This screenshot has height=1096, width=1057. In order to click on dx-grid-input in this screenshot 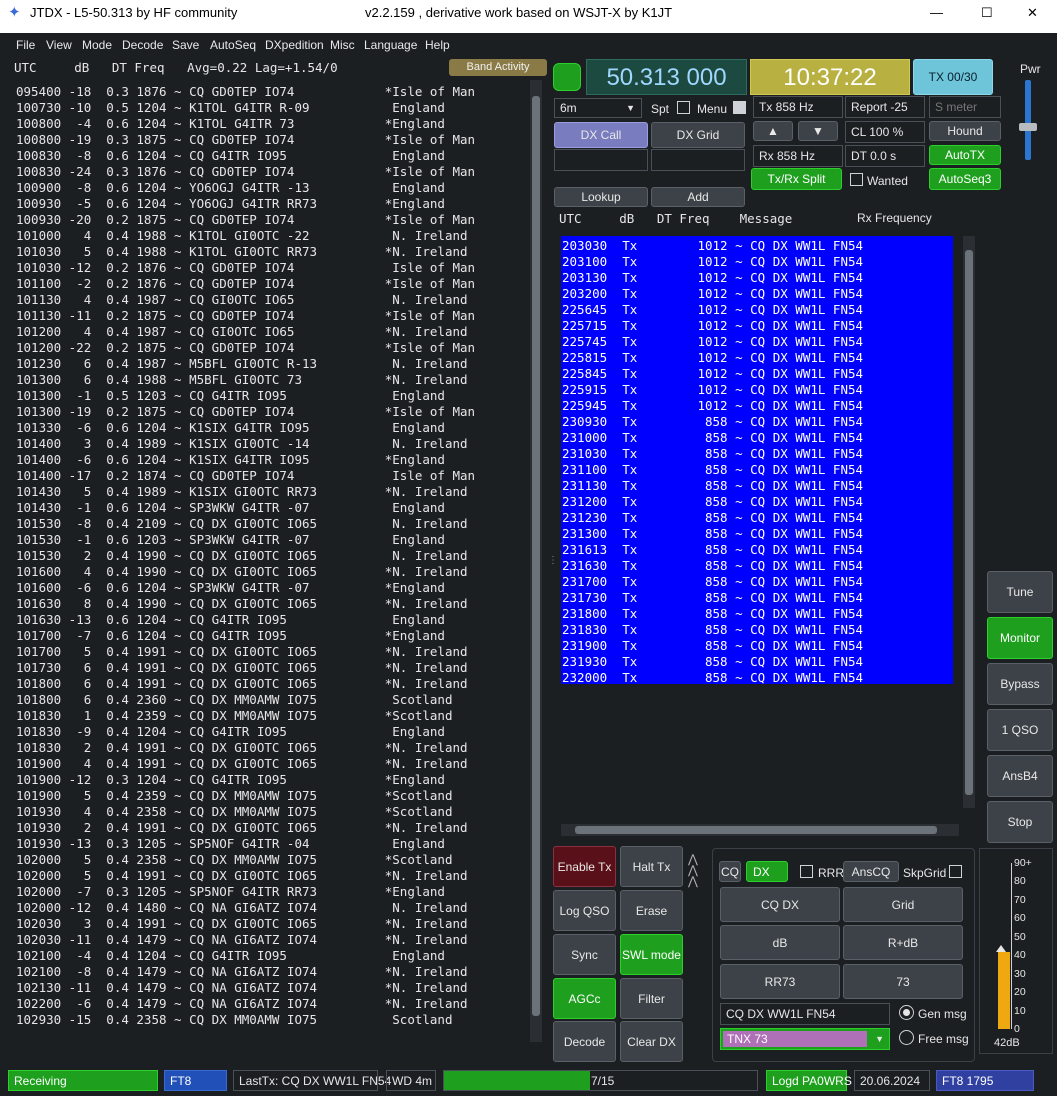, I will do `click(698, 160)`.